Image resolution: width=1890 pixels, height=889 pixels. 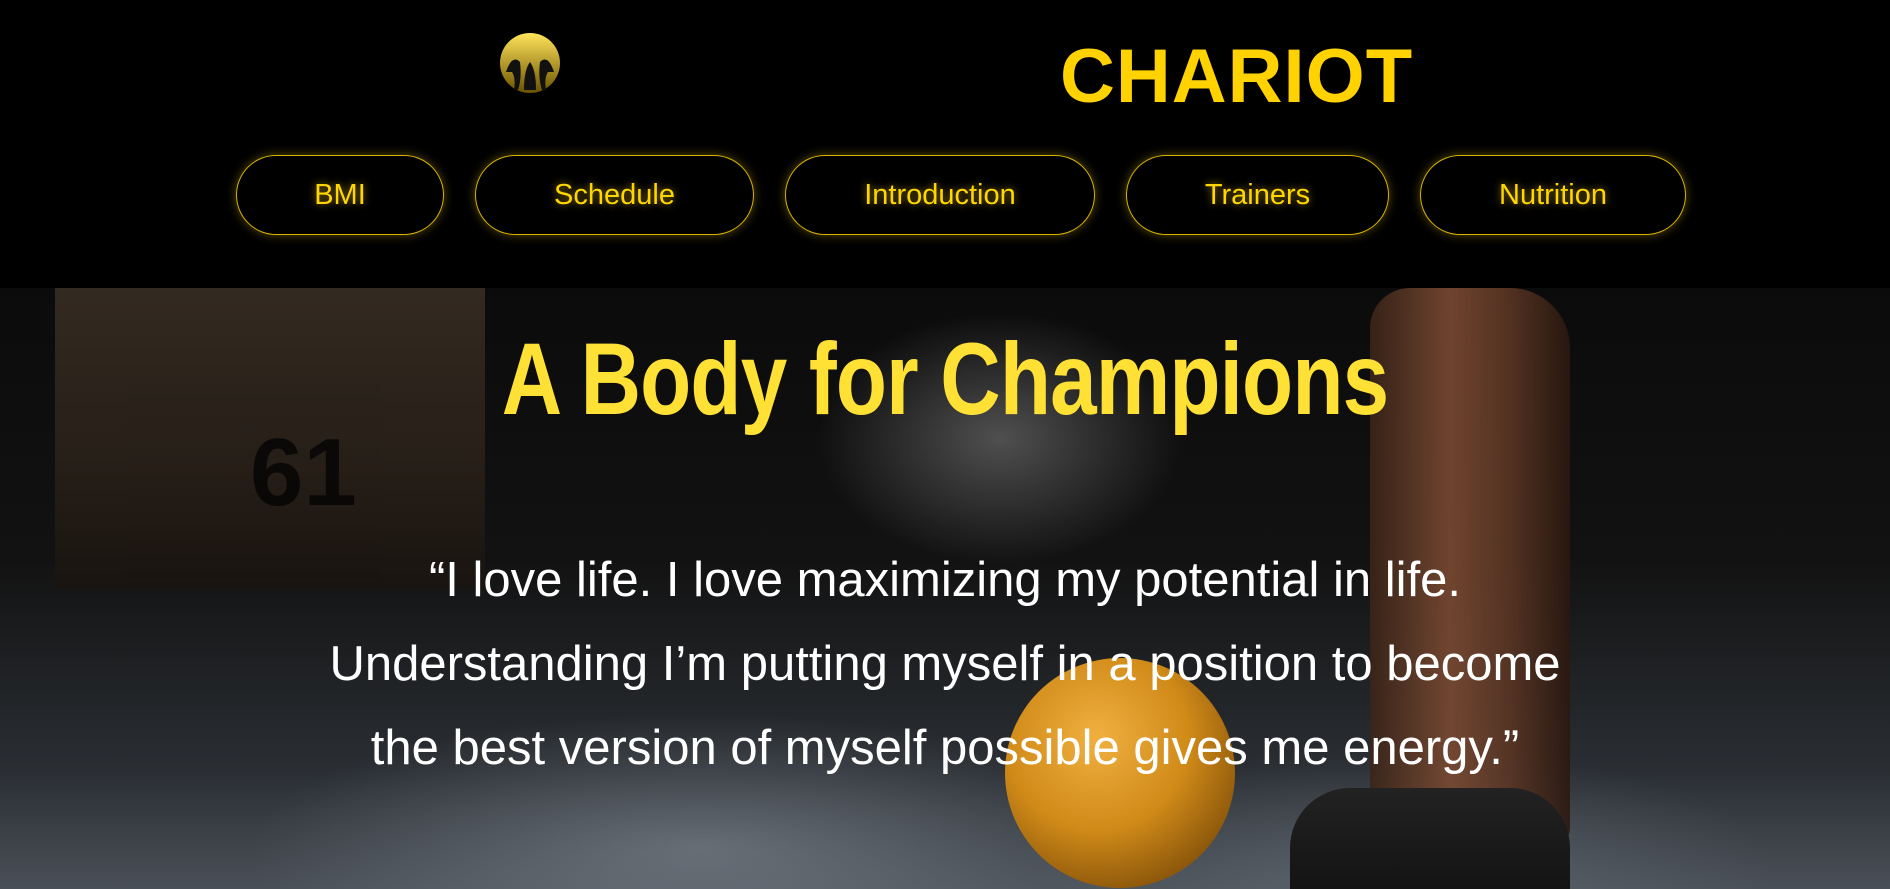 I want to click on hero-background-shoe, so click(x=1430, y=838).